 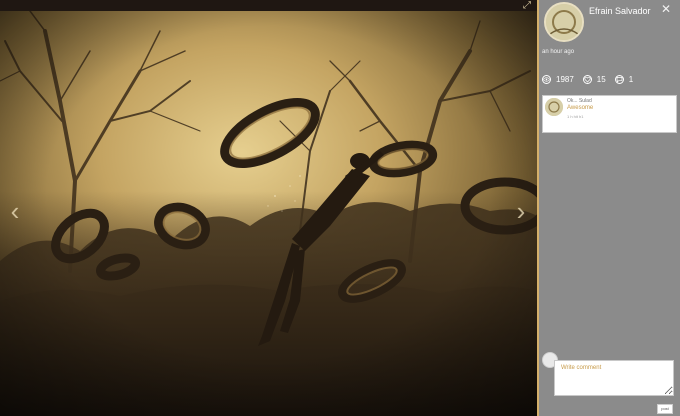 I want to click on author-avatar, so click(x=564, y=22).